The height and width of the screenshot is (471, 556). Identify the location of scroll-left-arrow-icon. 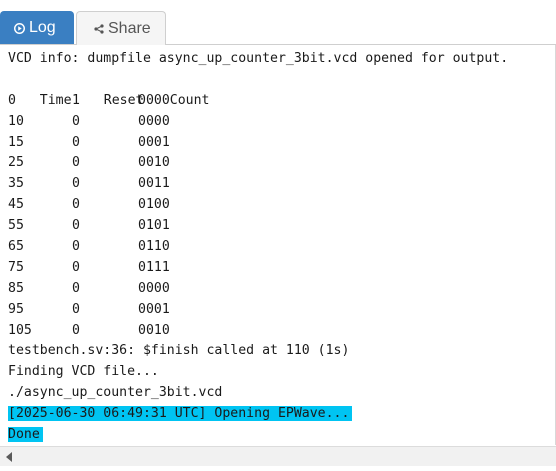
(9, 457).